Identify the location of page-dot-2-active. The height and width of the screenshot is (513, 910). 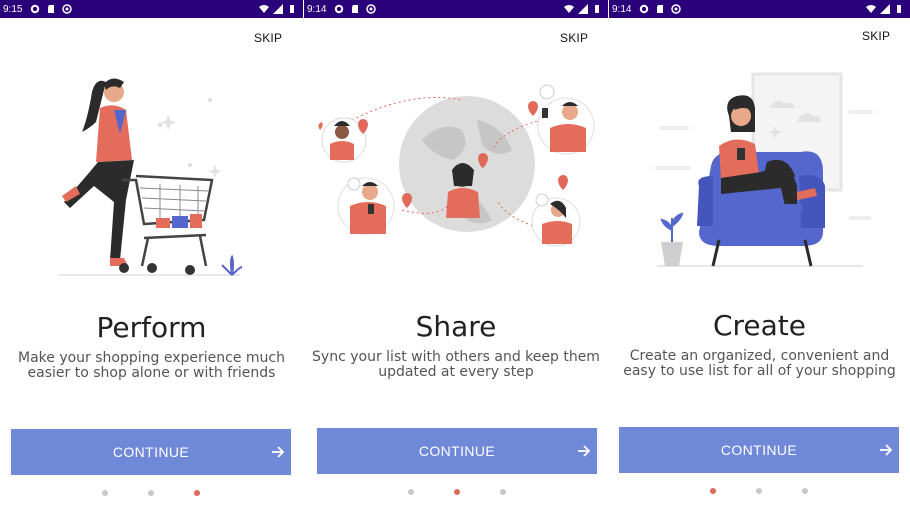
(457, 492).